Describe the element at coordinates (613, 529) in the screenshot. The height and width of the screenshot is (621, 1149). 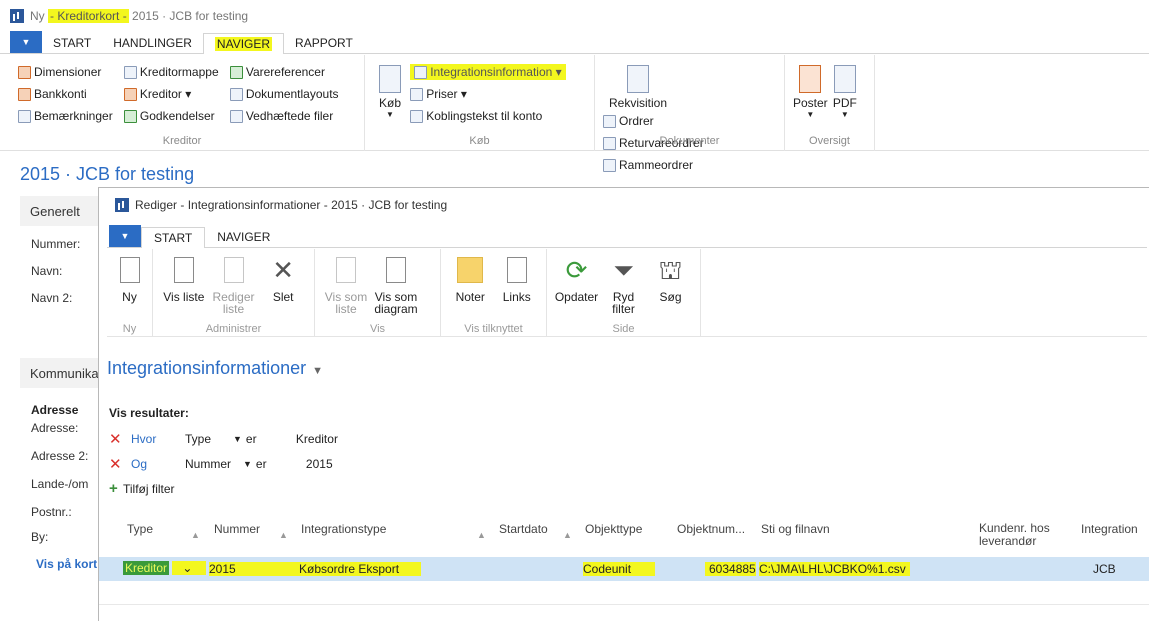
I see `col-objekttype: Objekttype` at that location.